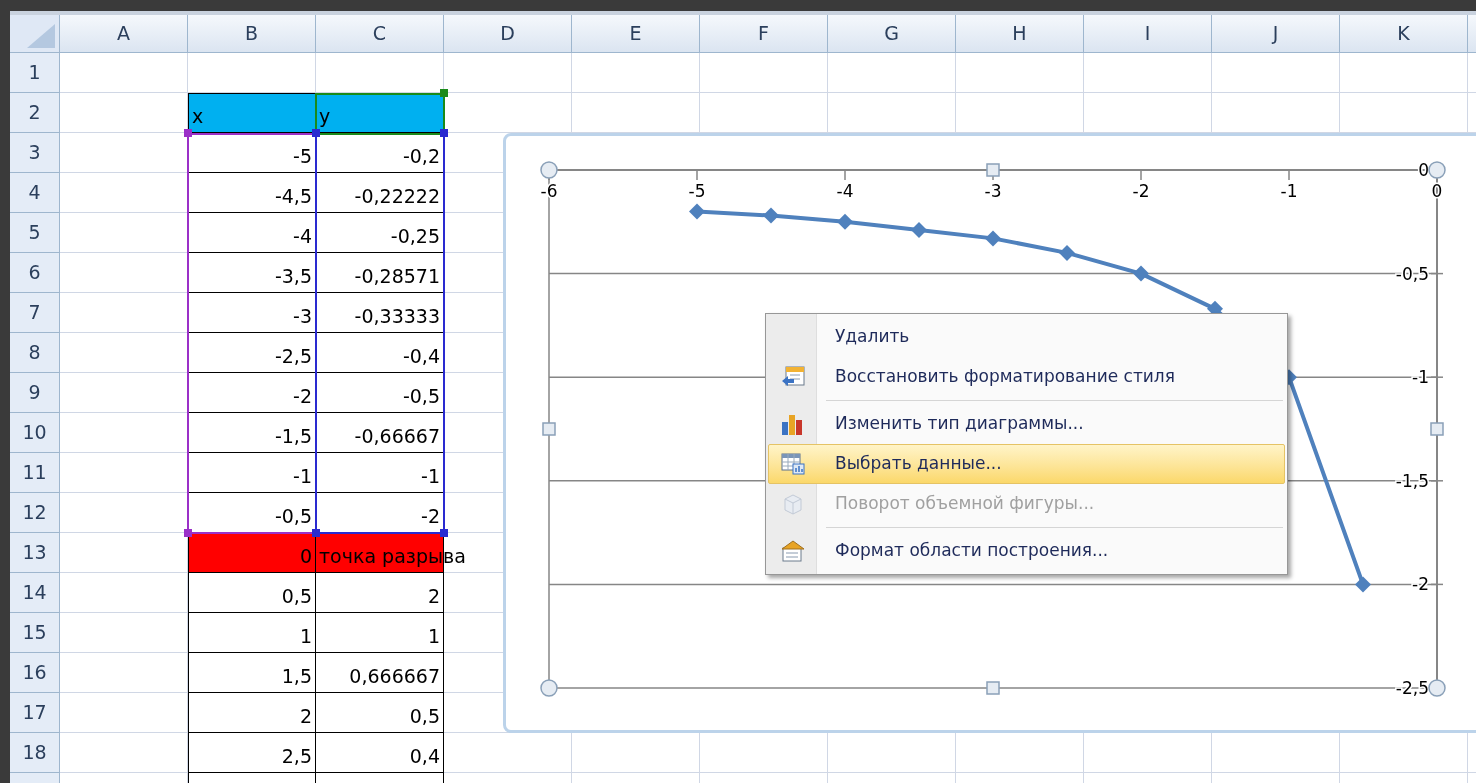  Describe the element at coordinates (380, 753) in the screenshot. I see `table-cell: 0,4` at that location.